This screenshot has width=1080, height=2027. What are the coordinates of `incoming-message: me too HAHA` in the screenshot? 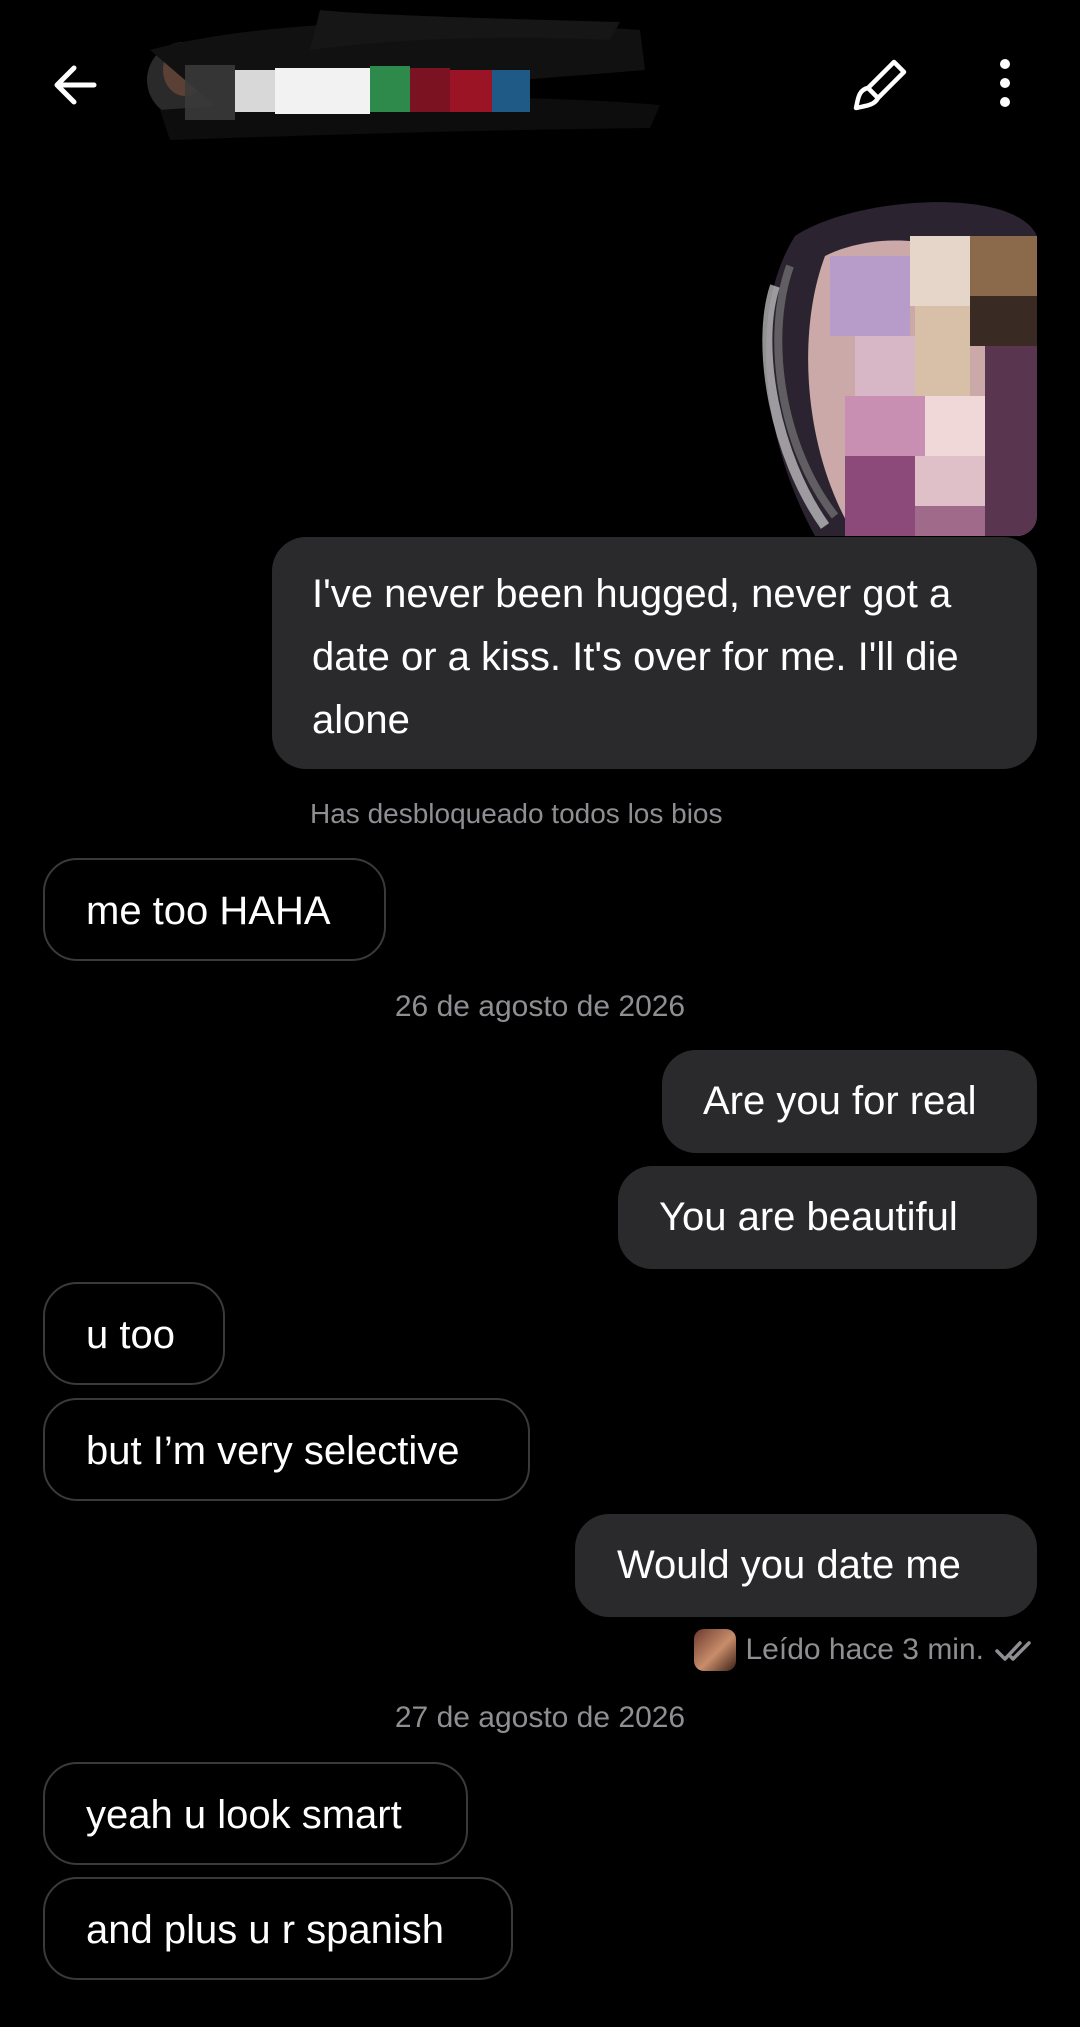 It's located at (214, 909).